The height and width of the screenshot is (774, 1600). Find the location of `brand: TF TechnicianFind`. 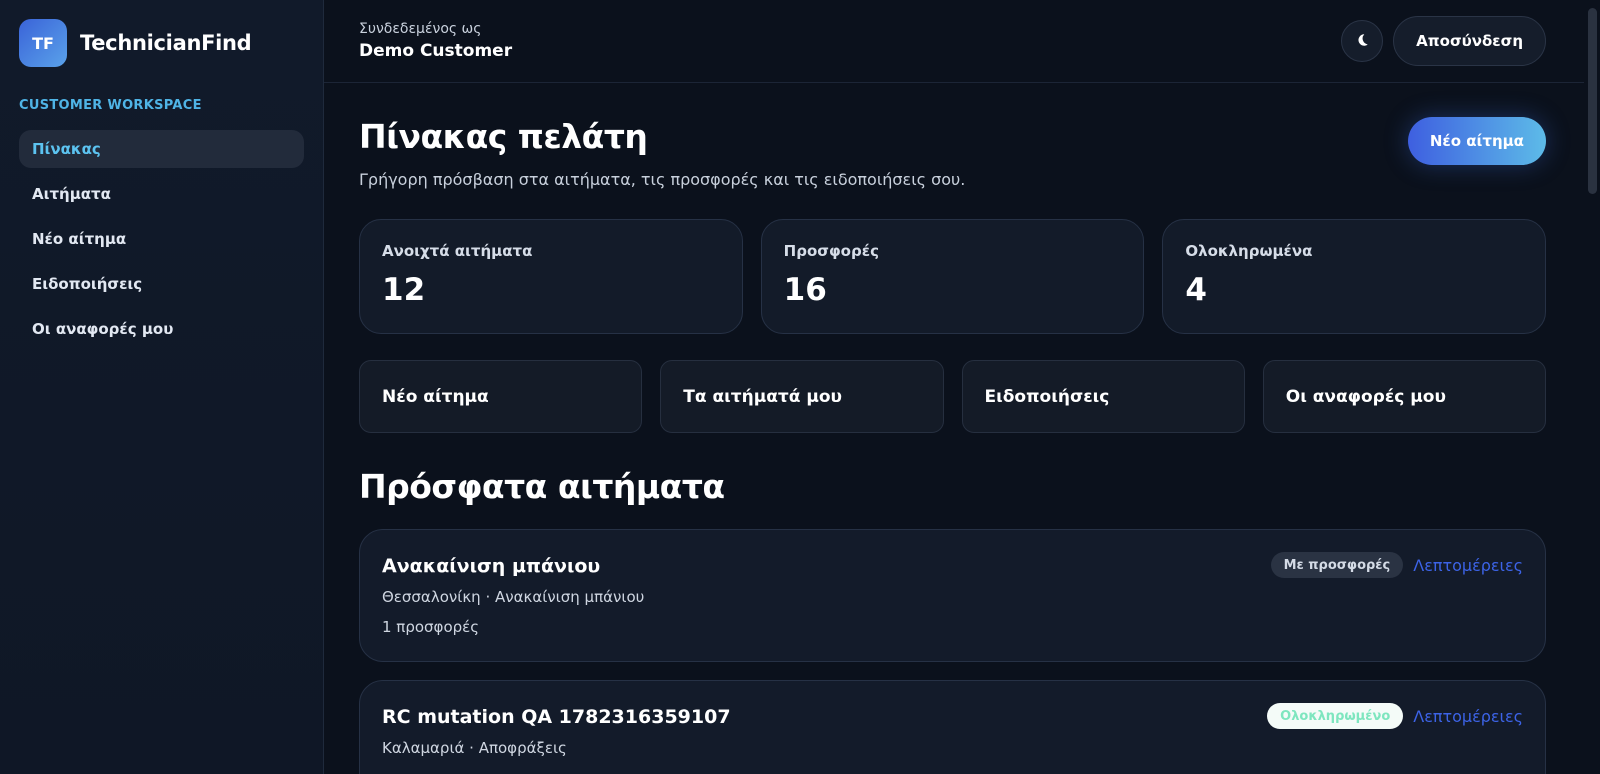

brand: TF TechnicianFind is located at coordinates (161, 43).